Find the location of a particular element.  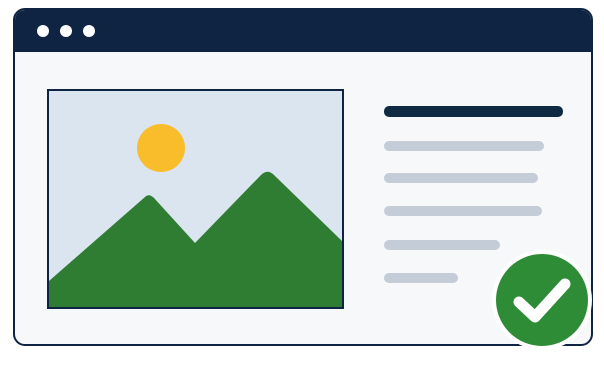

badge-circle is located at coordinates (542, 300).